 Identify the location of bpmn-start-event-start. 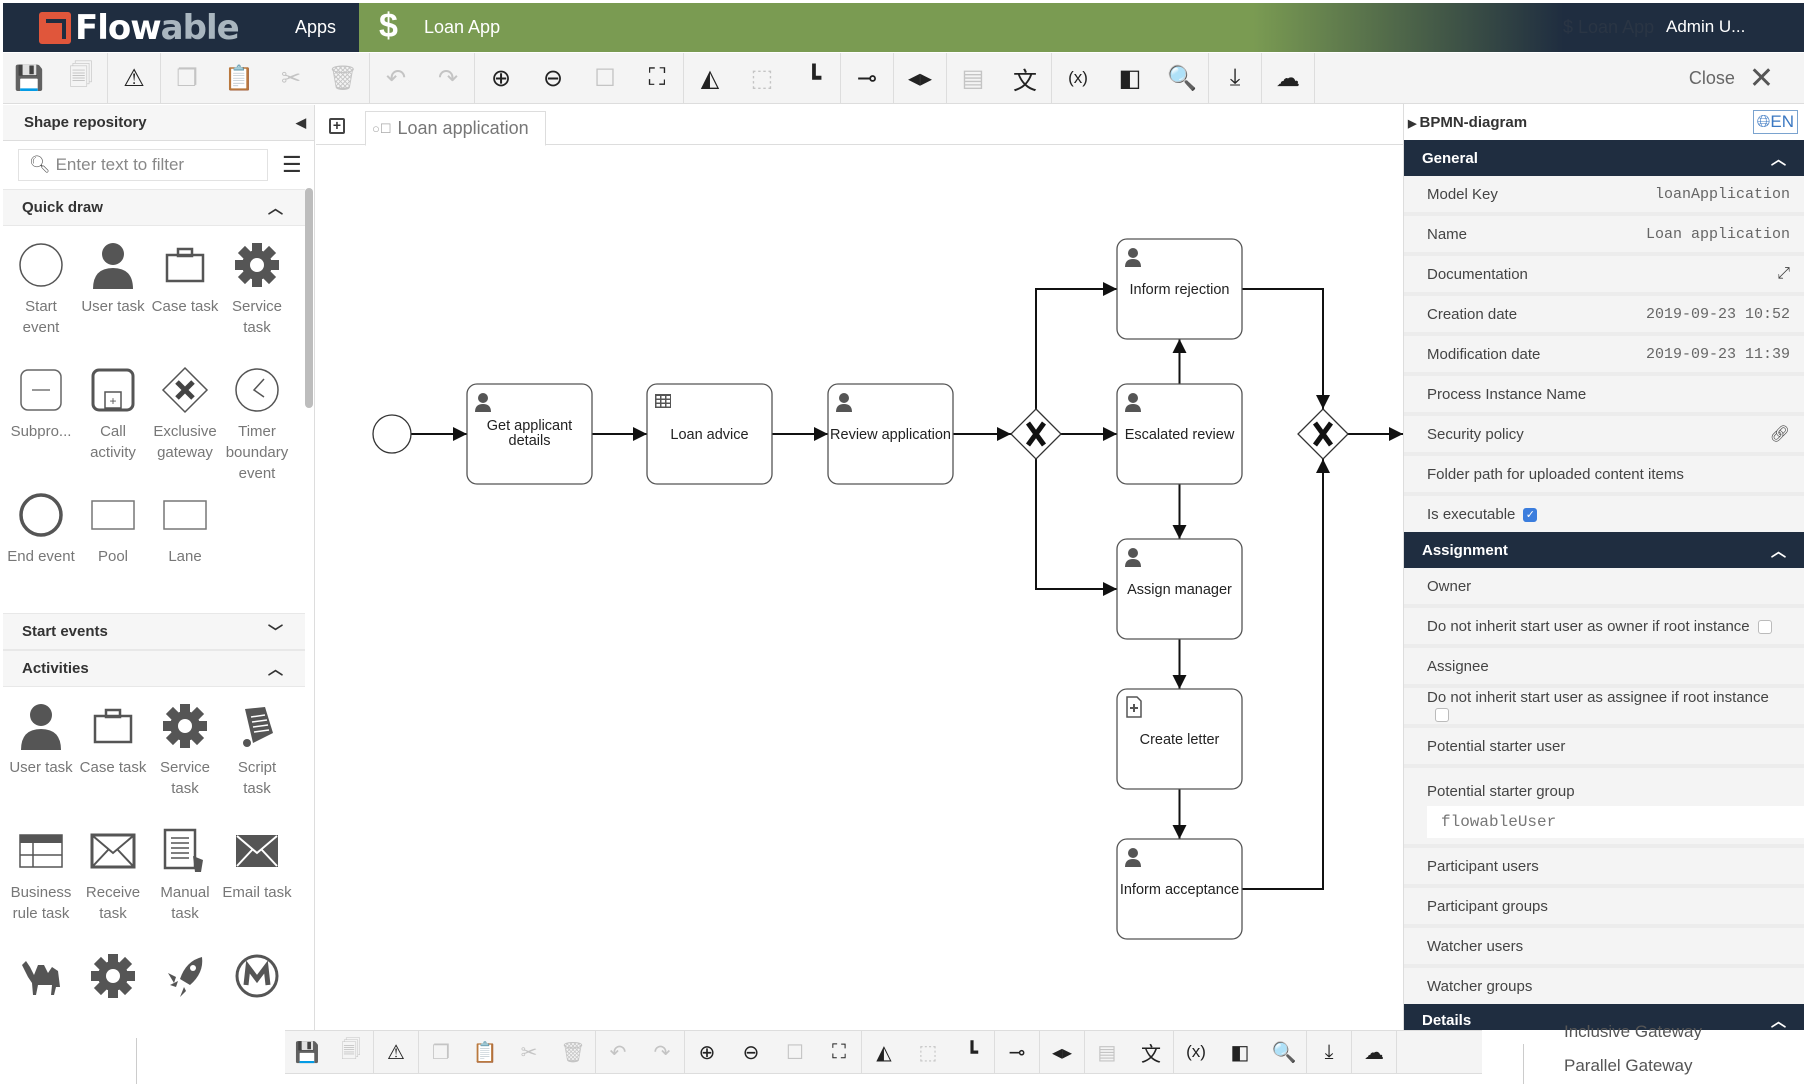
(392, 434).